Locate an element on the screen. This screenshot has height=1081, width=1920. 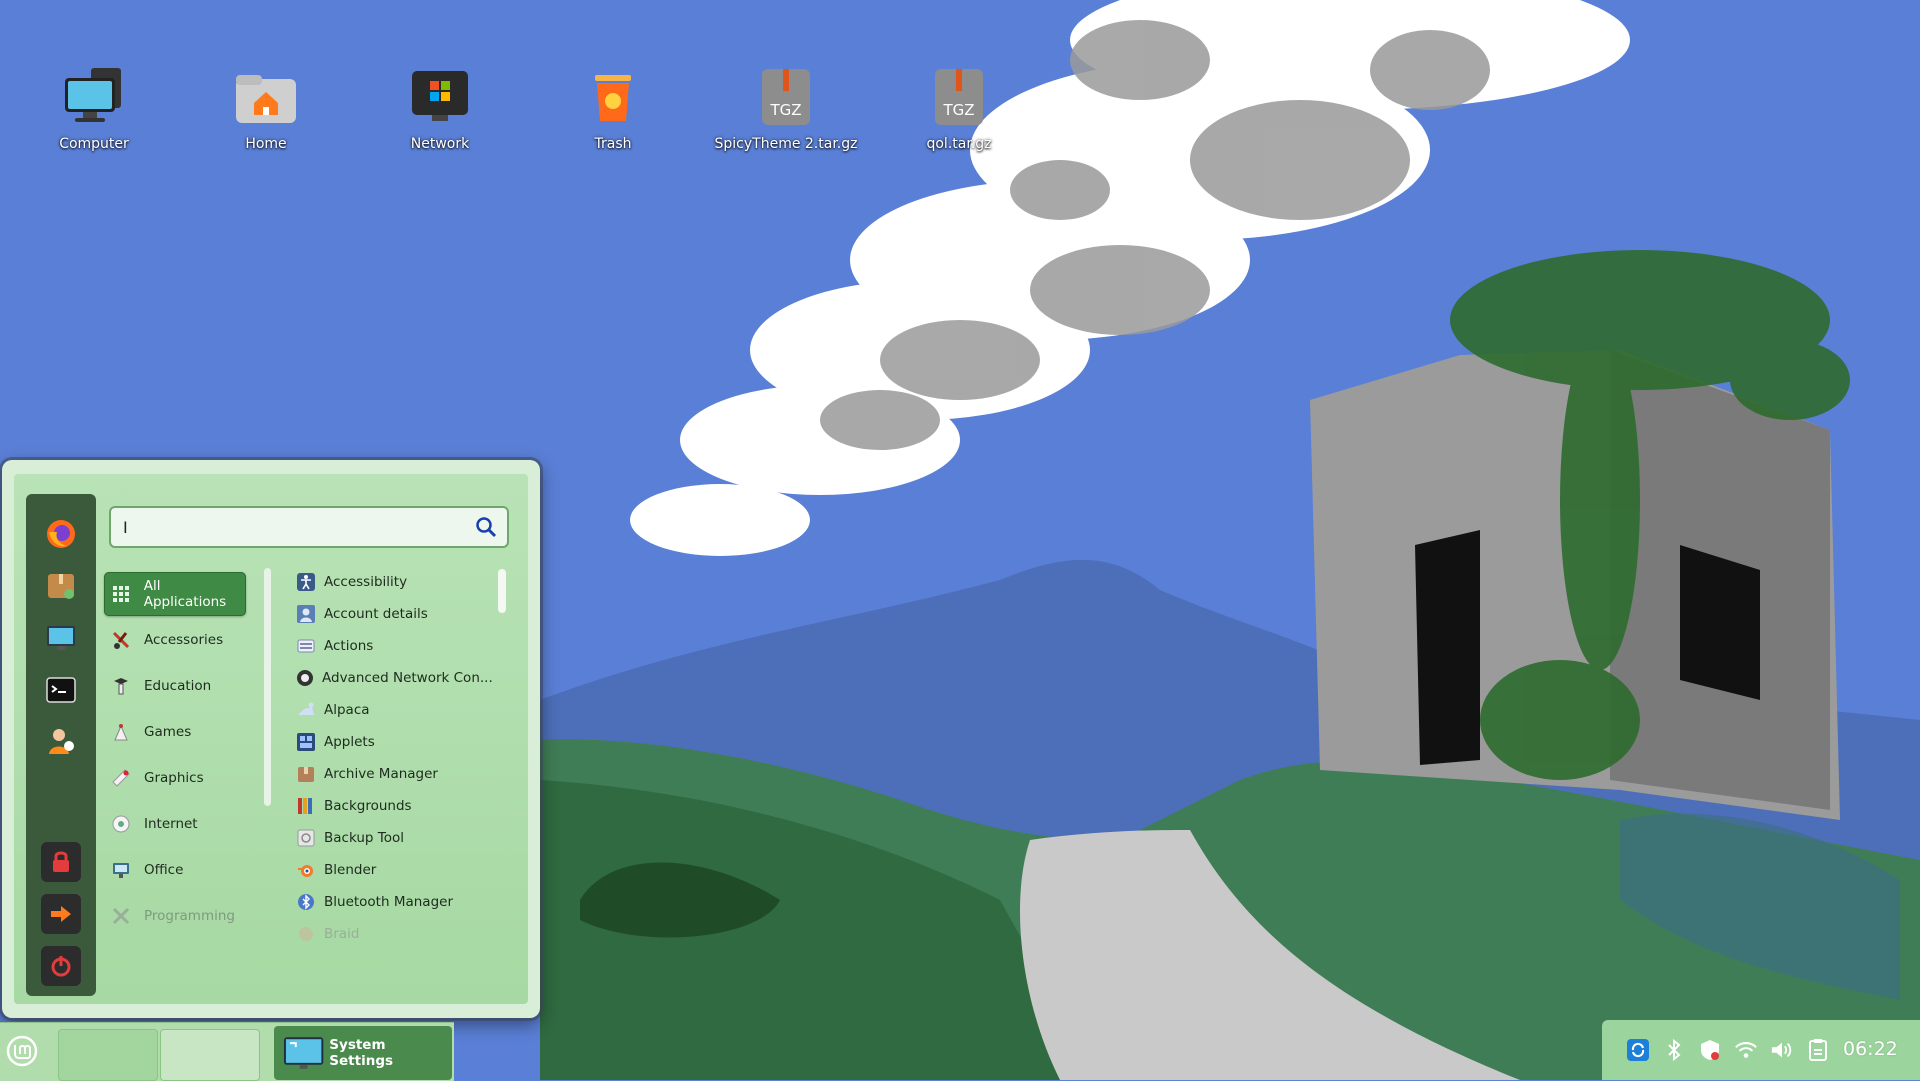
desktop-icon-home: Home is located at coordinates (266, 107).